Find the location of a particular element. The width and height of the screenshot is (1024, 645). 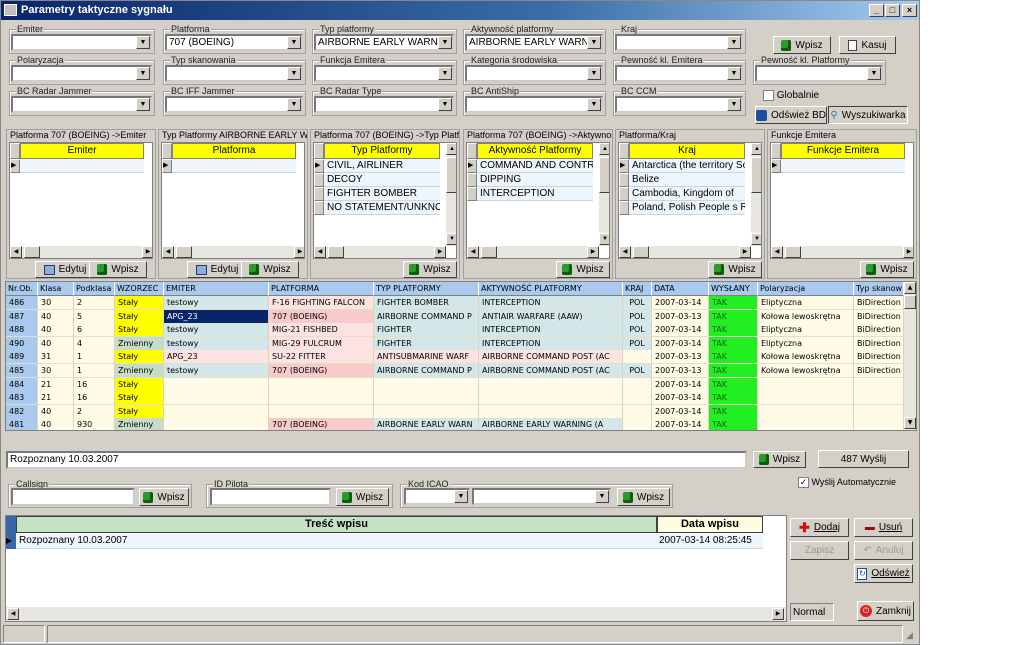

list-item: Antarctica (the territory South of is located at coordinates (687, 166).